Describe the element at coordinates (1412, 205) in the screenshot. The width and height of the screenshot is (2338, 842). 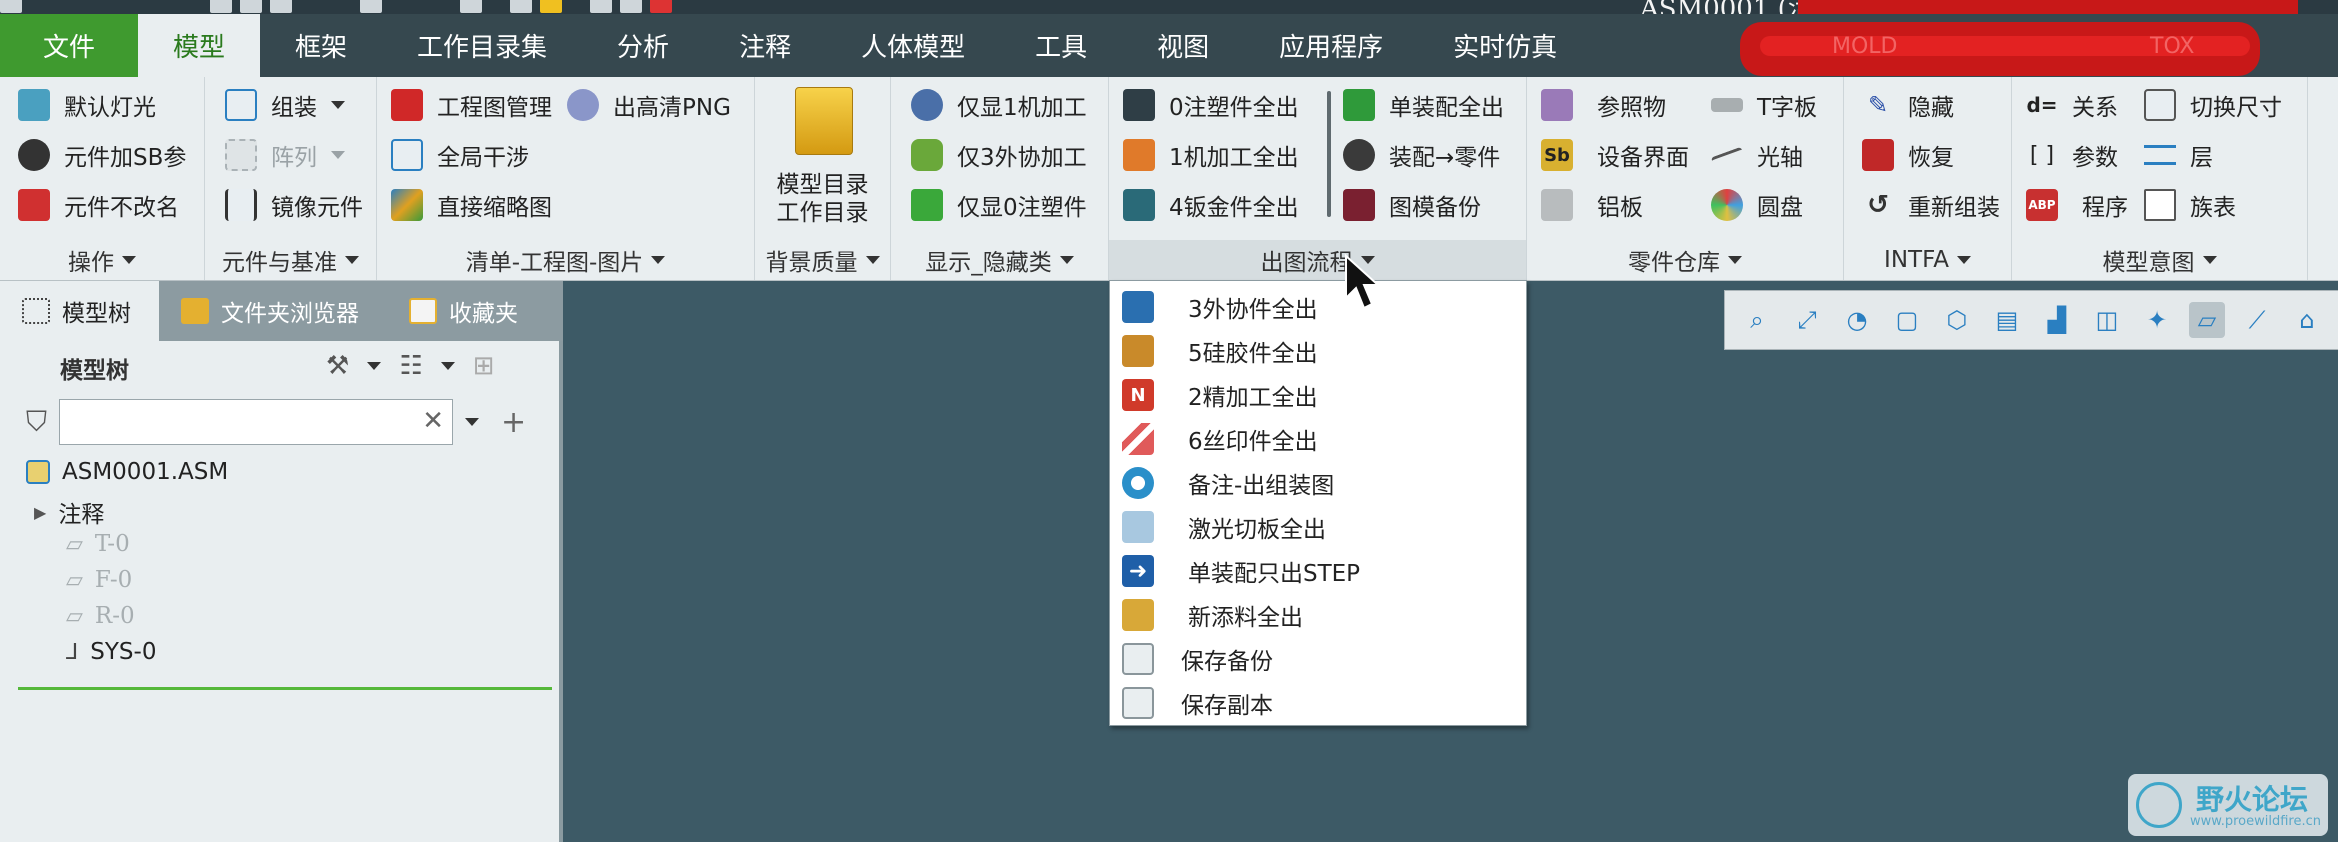
I see `template-backup-button: 图模备份` at that location.